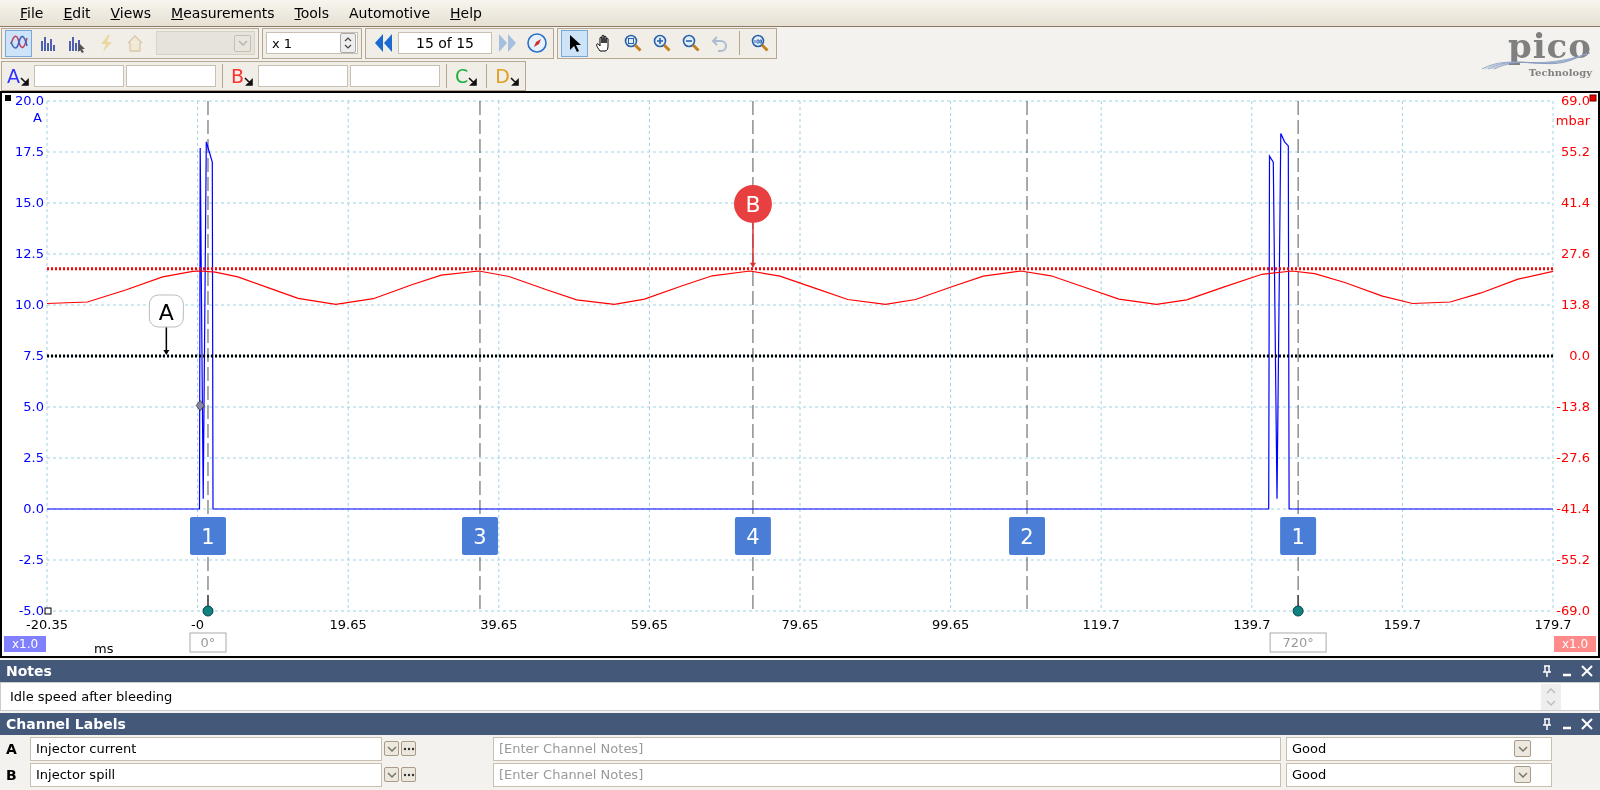 This screenshot has width=1600, height=790. Describe the element at coordinates (29, 100) in the screenshot. I see `y-tick-label: 20.0` at that location.